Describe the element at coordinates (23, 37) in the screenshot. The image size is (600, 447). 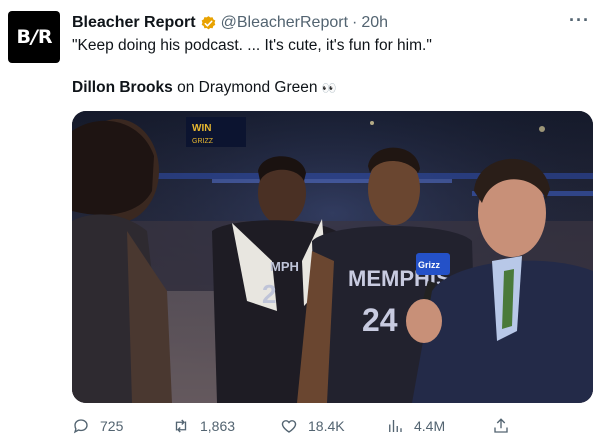
I see `avatar-letter-b: B` at that location.